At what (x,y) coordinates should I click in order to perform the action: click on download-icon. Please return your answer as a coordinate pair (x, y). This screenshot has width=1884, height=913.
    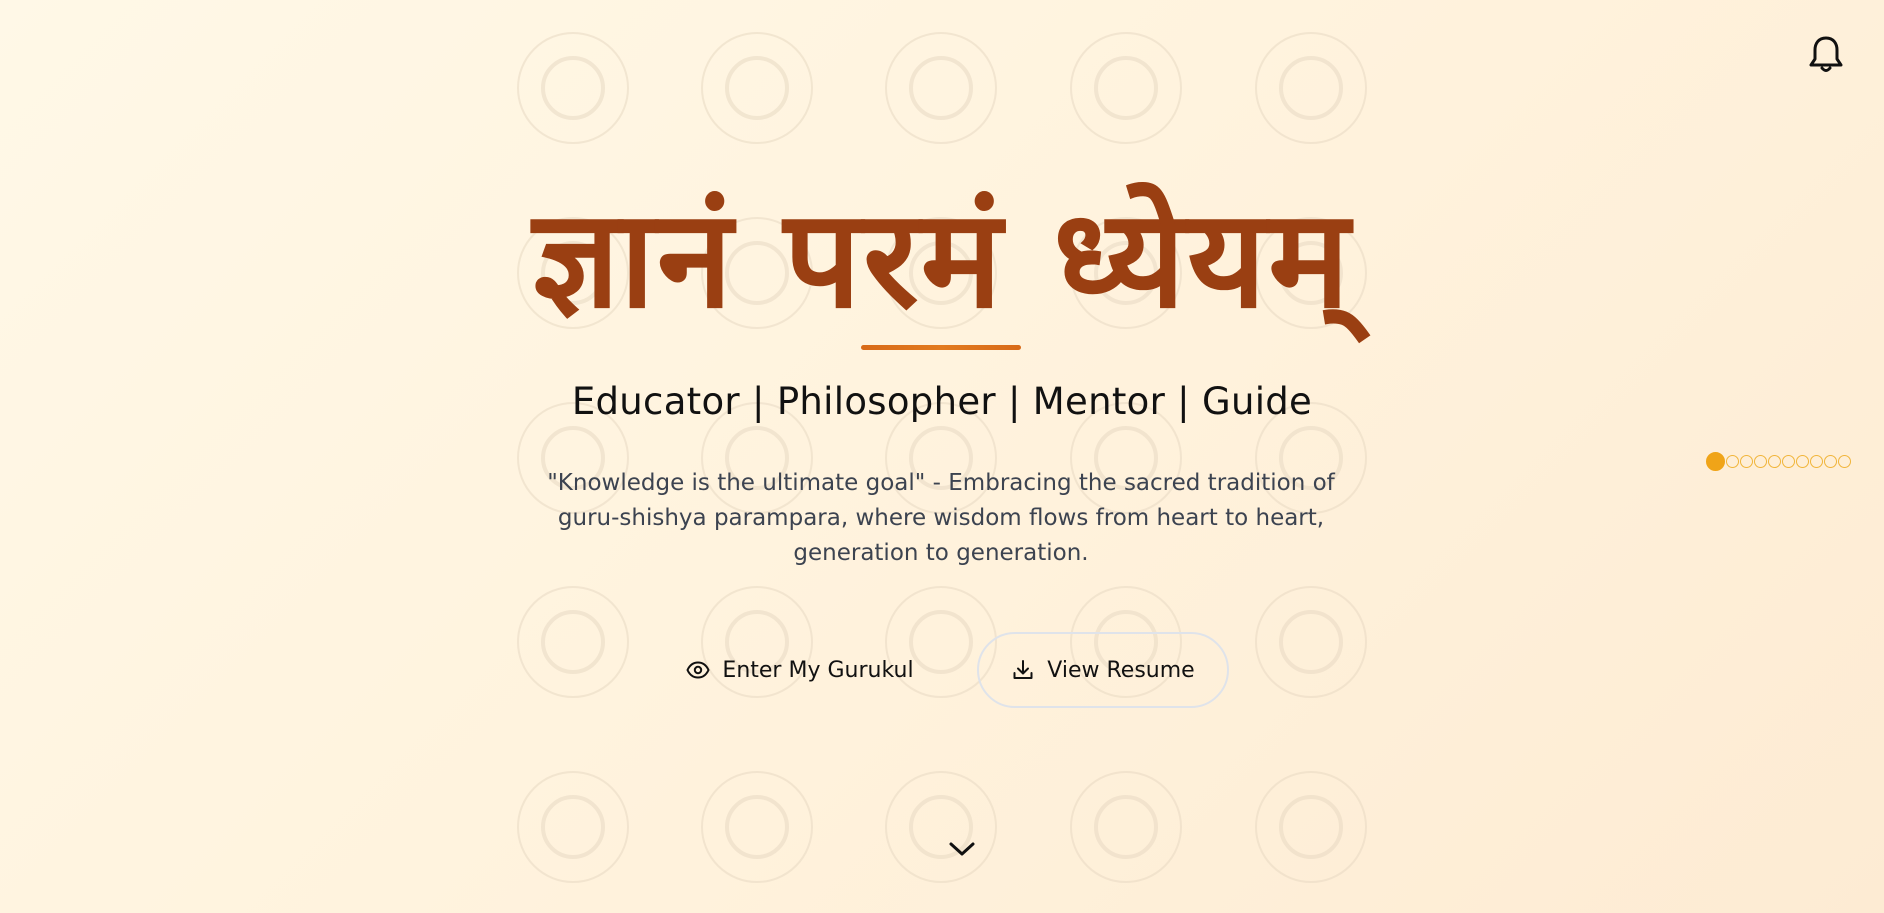
    Looking at the image, I should click on (1023, 669).